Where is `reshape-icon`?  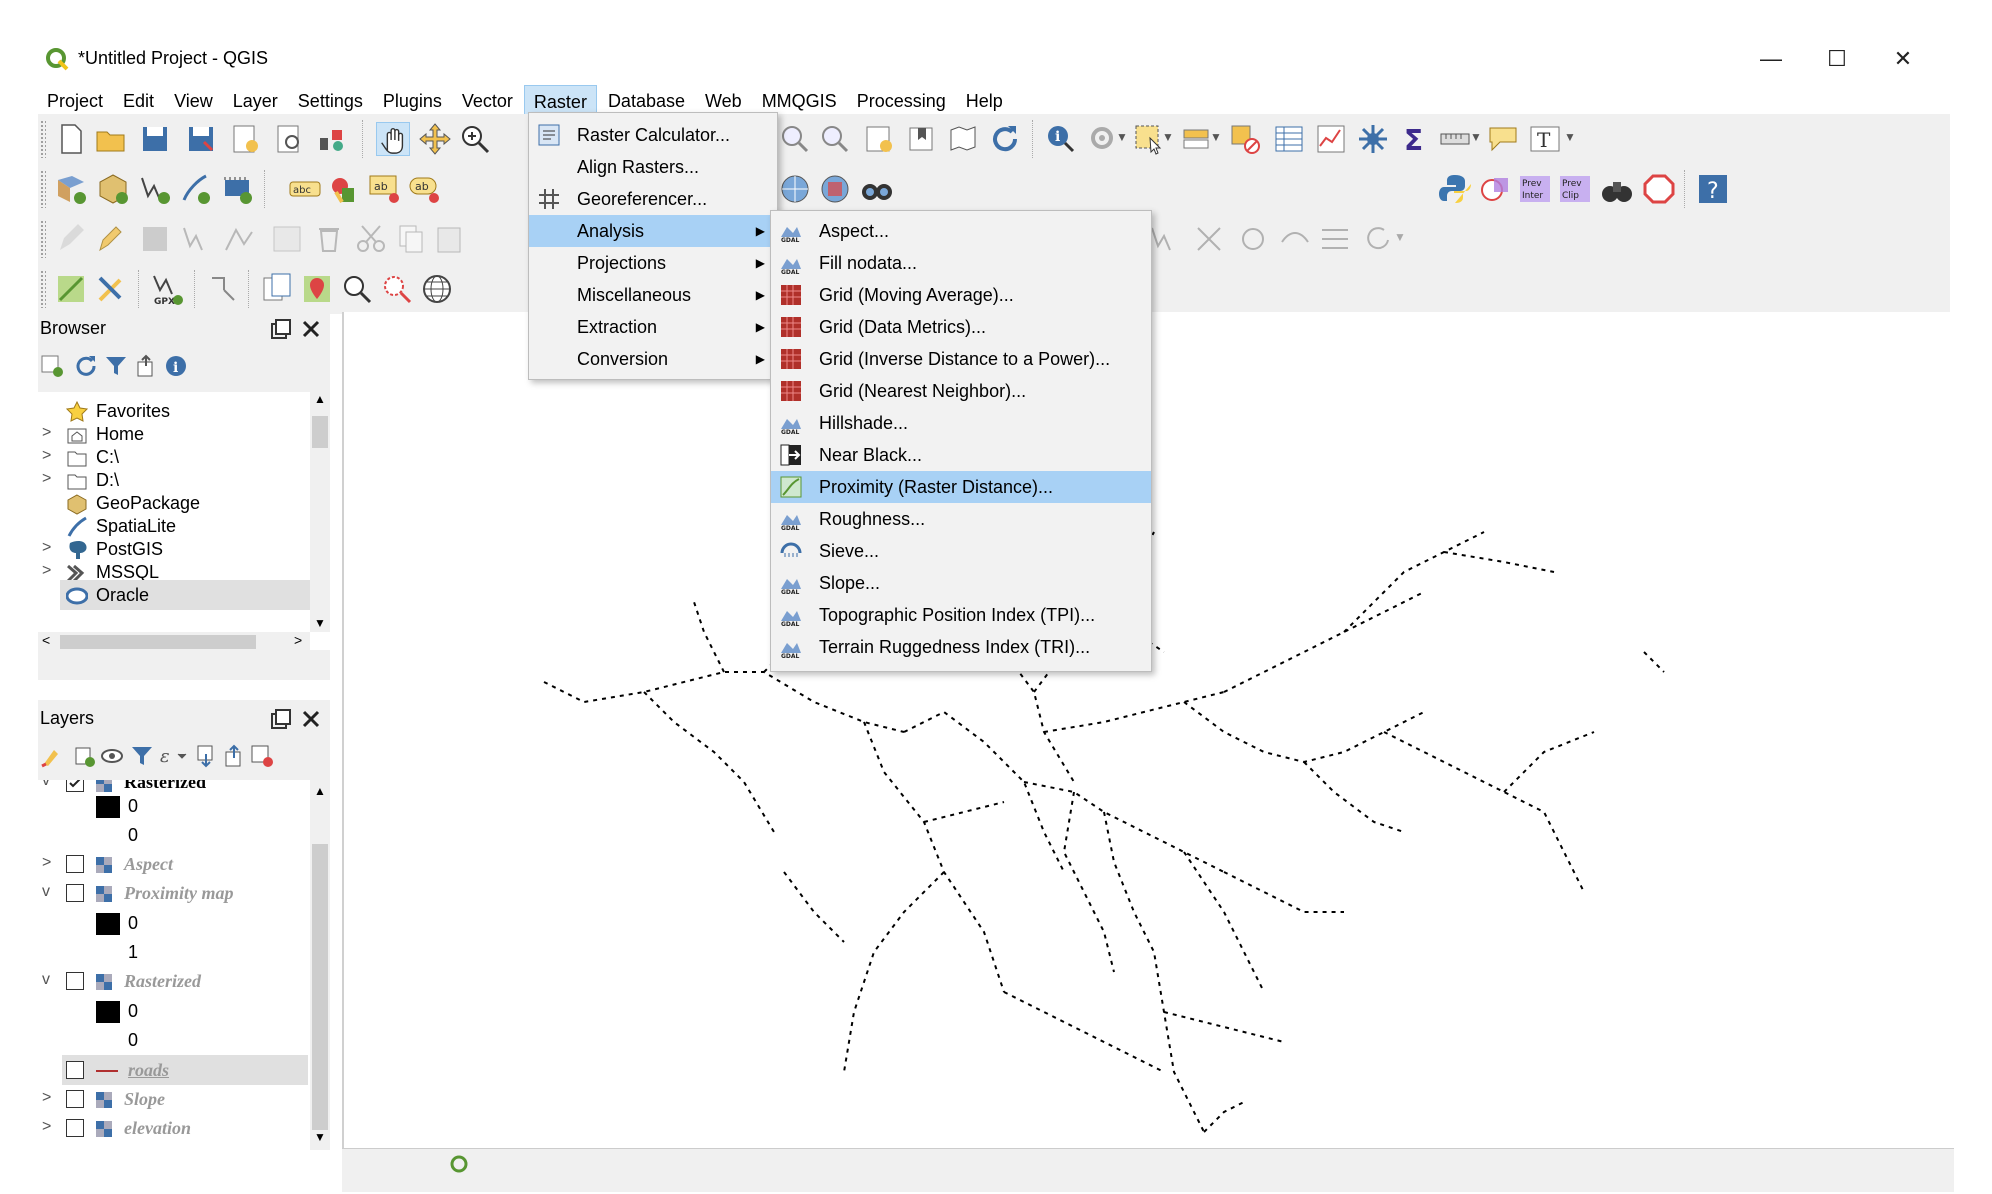
reshape-icon is located at coordinates (1165, 239).